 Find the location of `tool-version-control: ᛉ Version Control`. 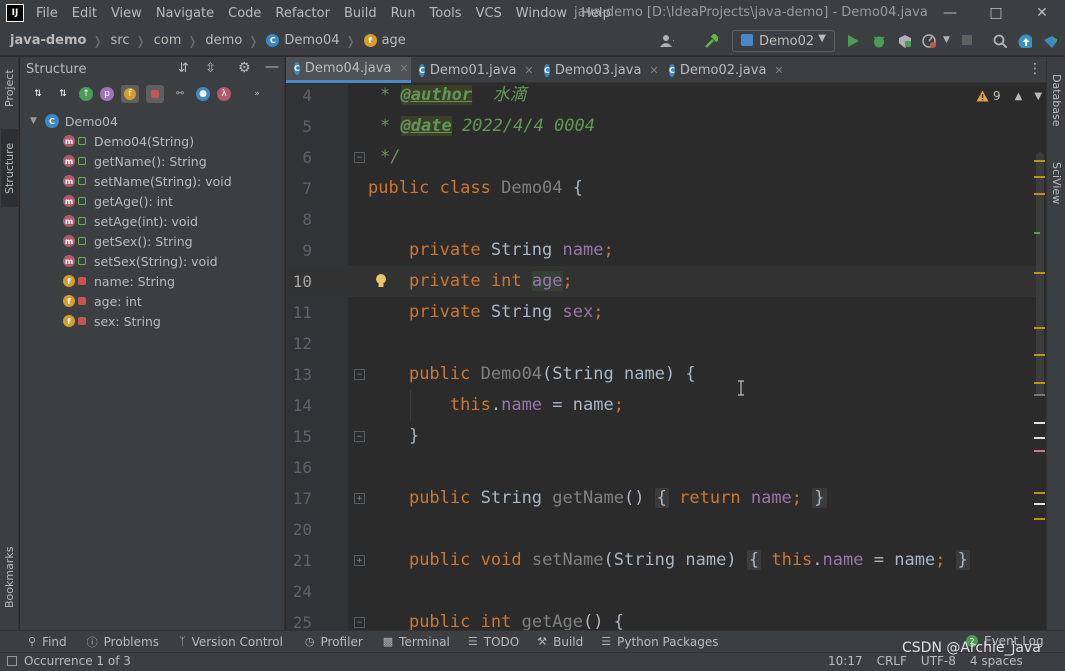

tool-version-control: ᛉ Version Control is located at coordinates (231, 642).